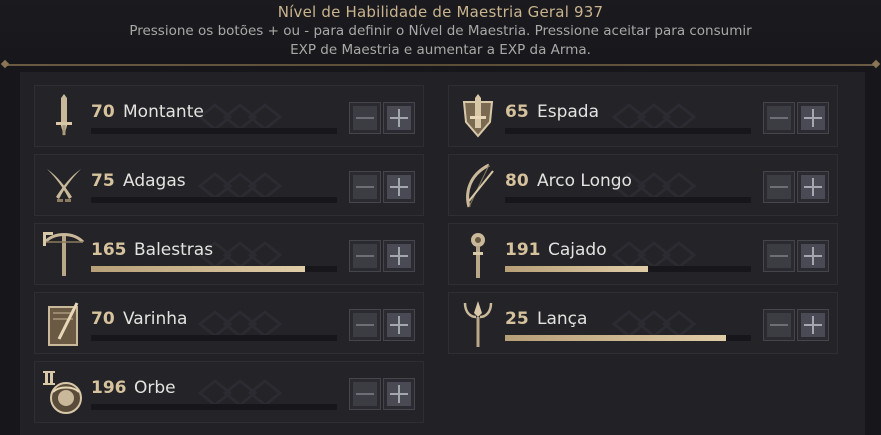 This screenshot has width=881, height=435. I want to click on greatsword-icon, so click(64, 117).